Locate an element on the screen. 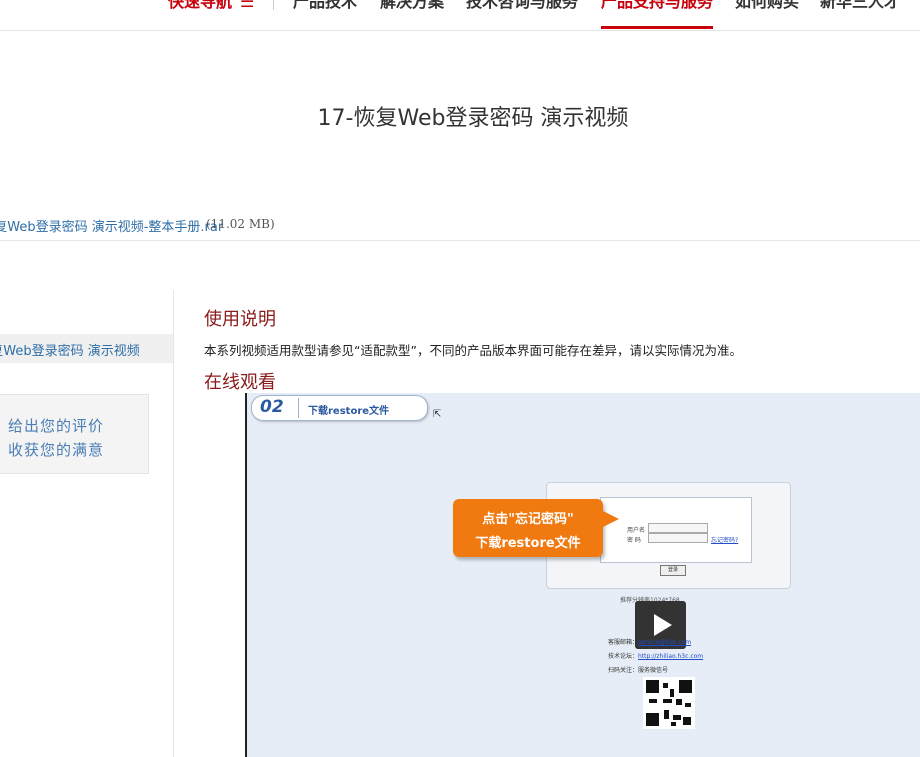  feedback-line-1: 给出您的评价 is located at coordinates (56, 426).